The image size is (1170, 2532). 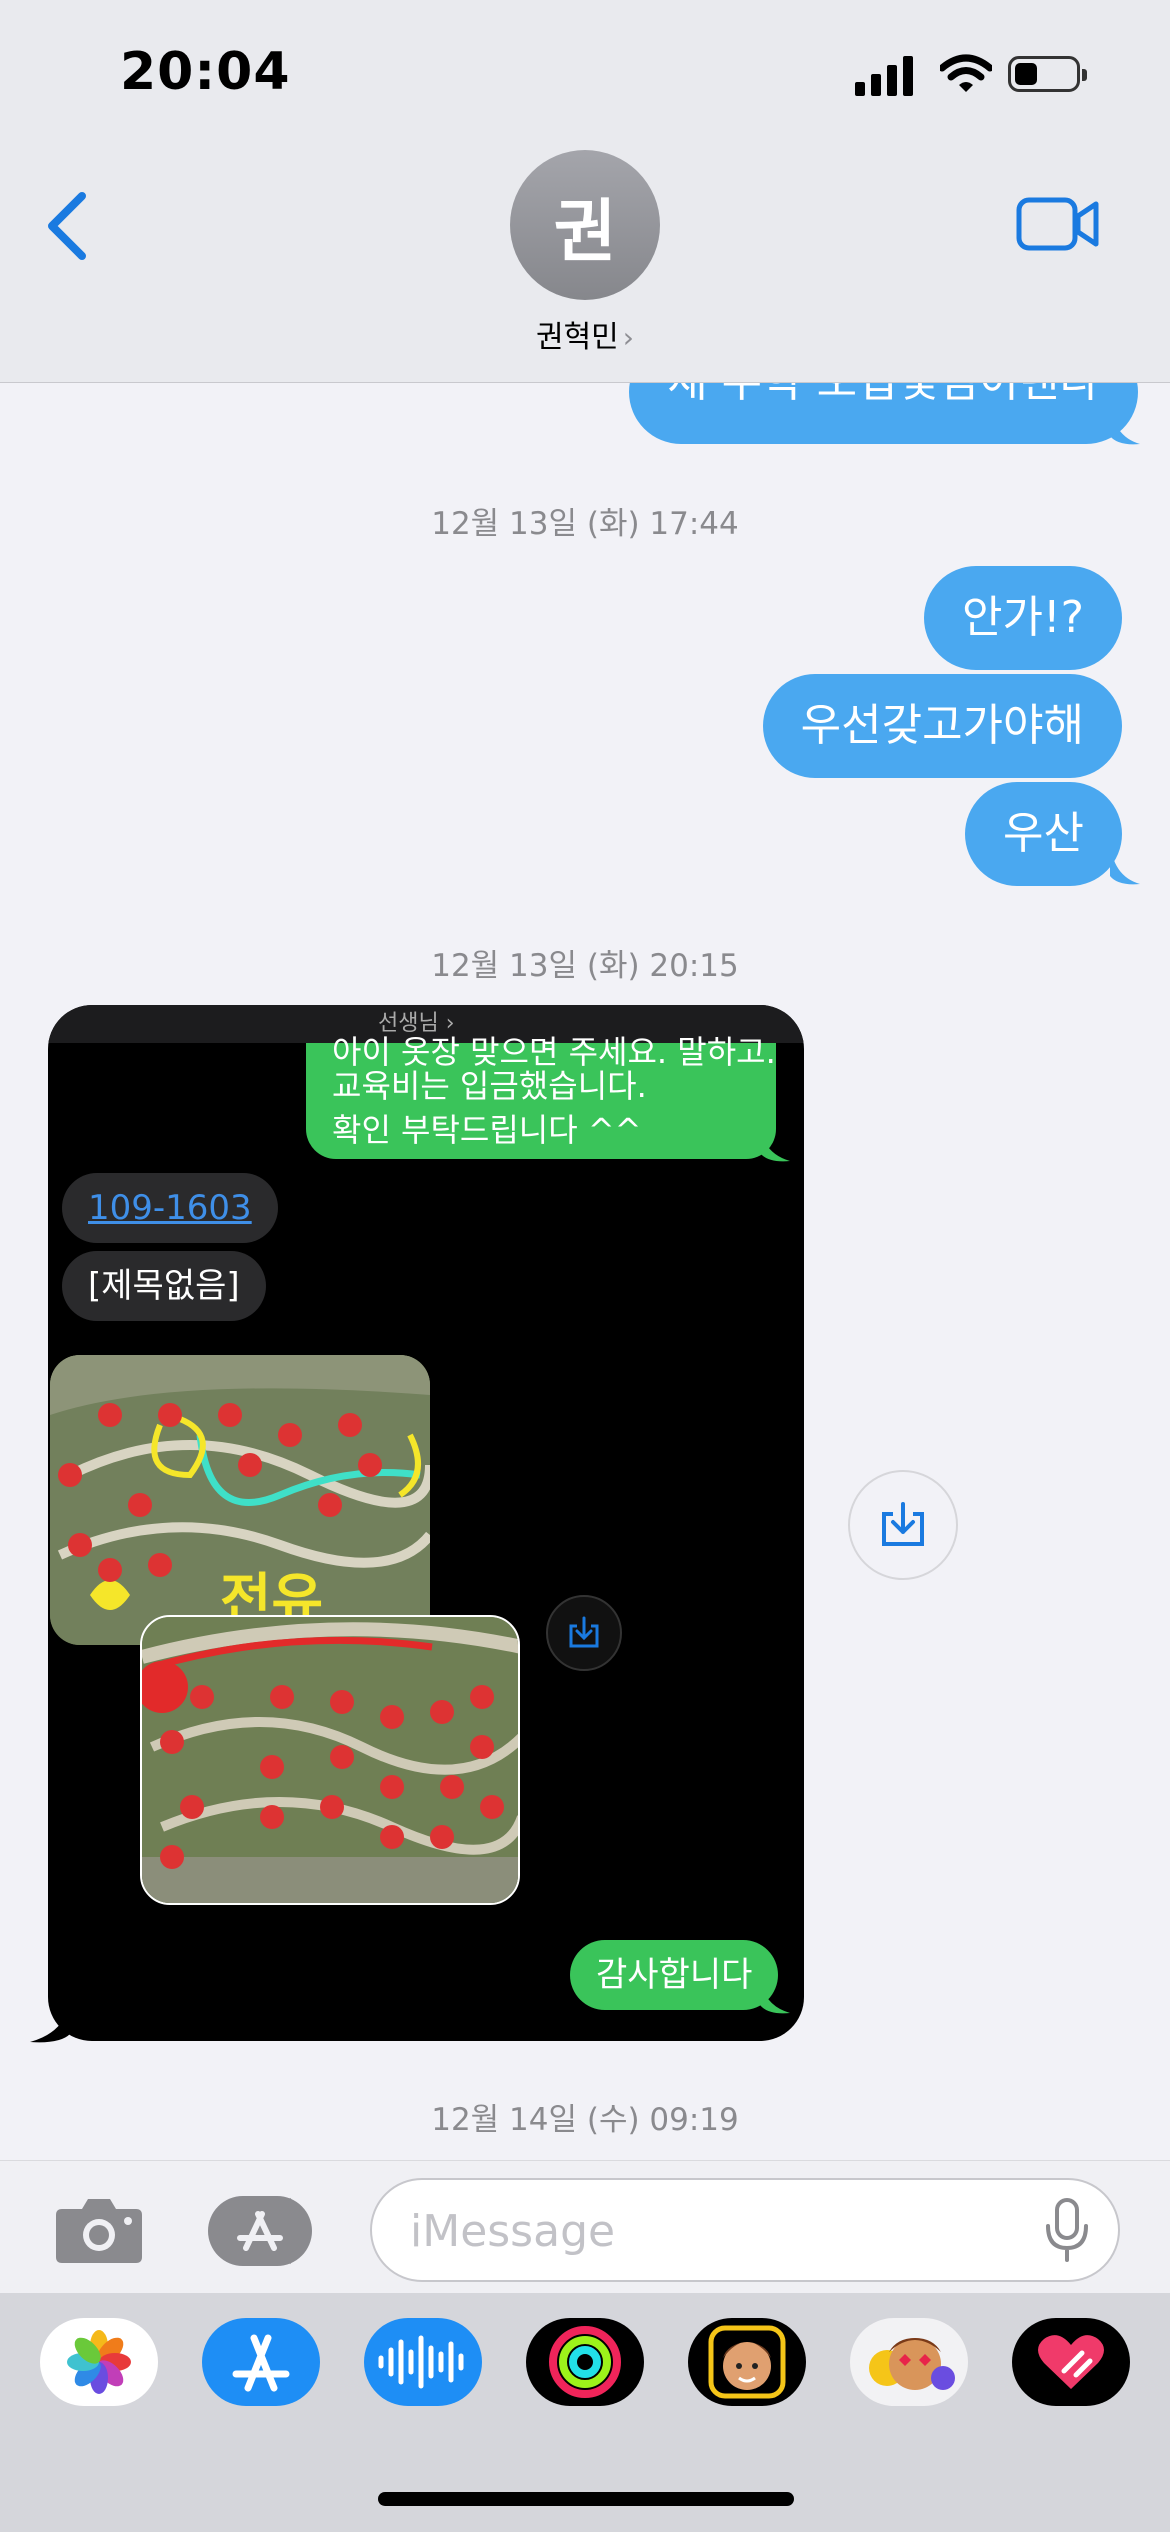 What do you see at coordinates (264, 2233) in the screenshot?
I see `app-store-drawer-icon` at bounding box center [264, 2233].